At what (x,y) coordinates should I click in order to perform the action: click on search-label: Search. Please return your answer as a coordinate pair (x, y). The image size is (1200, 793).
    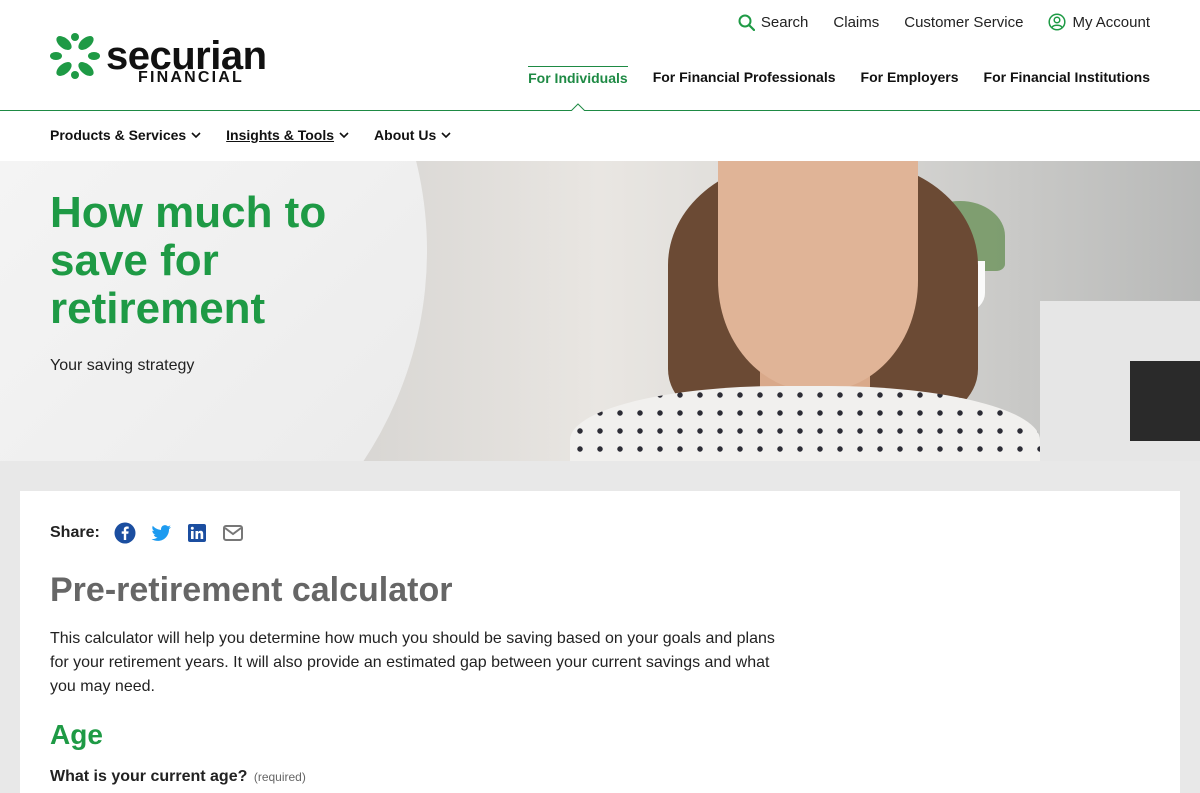
    Looking at the image, I should click on (784, 22).